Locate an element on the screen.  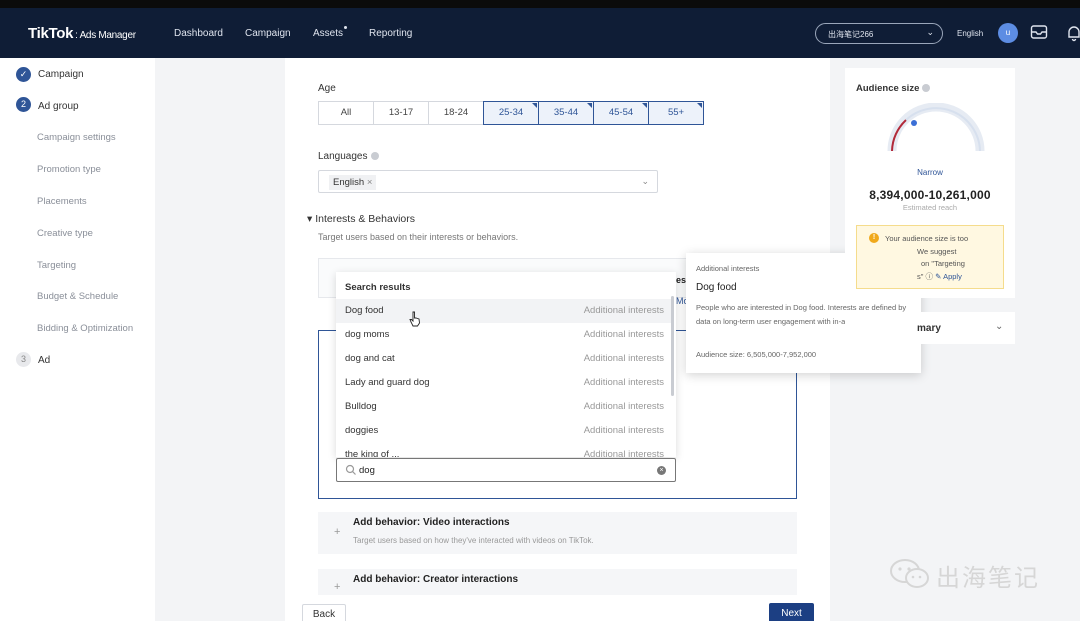
behavior-title: Add behavior: Video interactions is located at coordinates (431, 522).